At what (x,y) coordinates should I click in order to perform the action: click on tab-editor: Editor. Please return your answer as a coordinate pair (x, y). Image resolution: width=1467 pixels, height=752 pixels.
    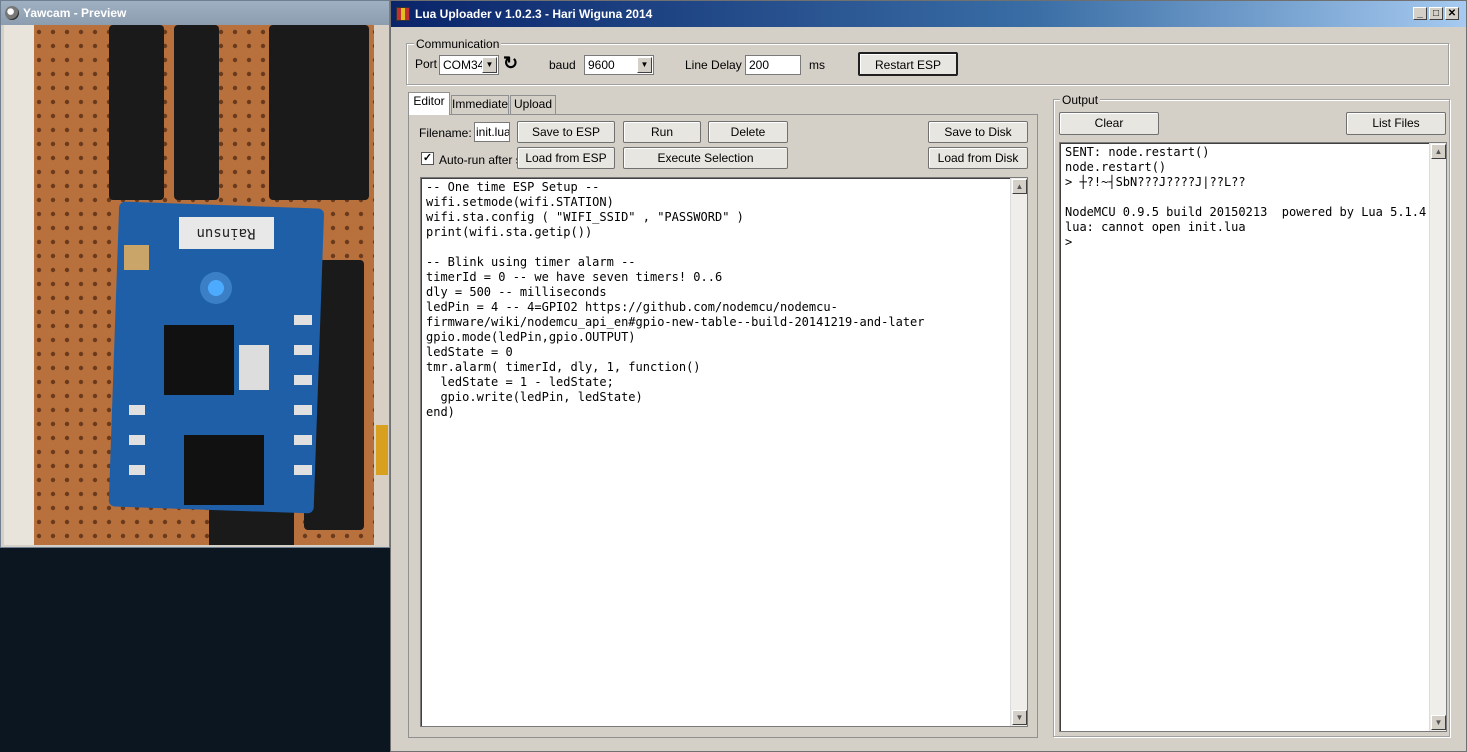
    Looking at the image, I should click on (429, 103).